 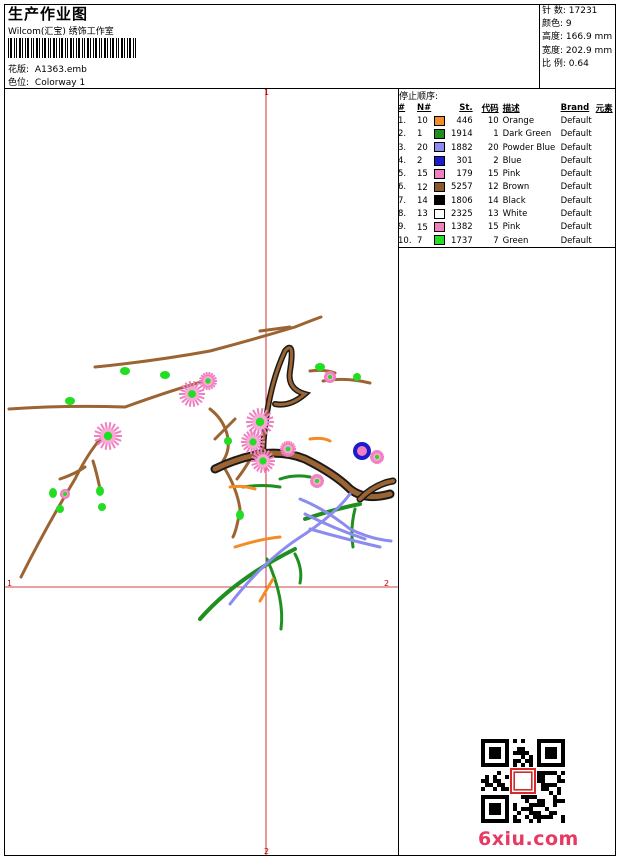 I want to click on barcode, so click(x=72, y=48).